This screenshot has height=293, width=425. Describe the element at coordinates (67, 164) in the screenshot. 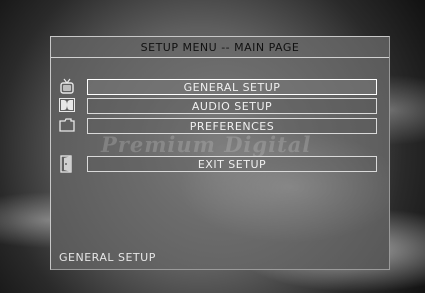

I see `exit-door-icon` at that location.